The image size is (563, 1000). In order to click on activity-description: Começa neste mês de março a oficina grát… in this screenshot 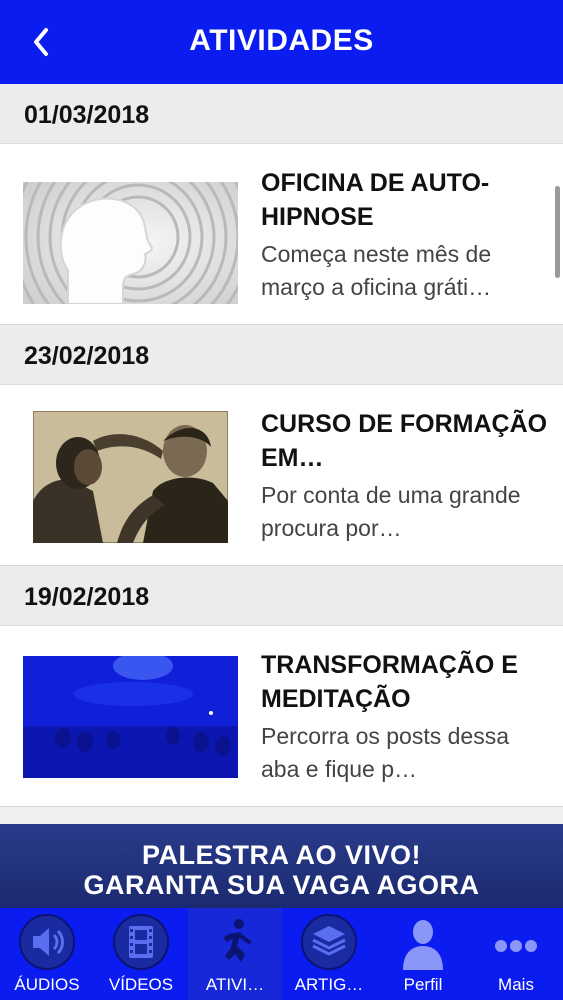, I will do `click(376, 270)`.